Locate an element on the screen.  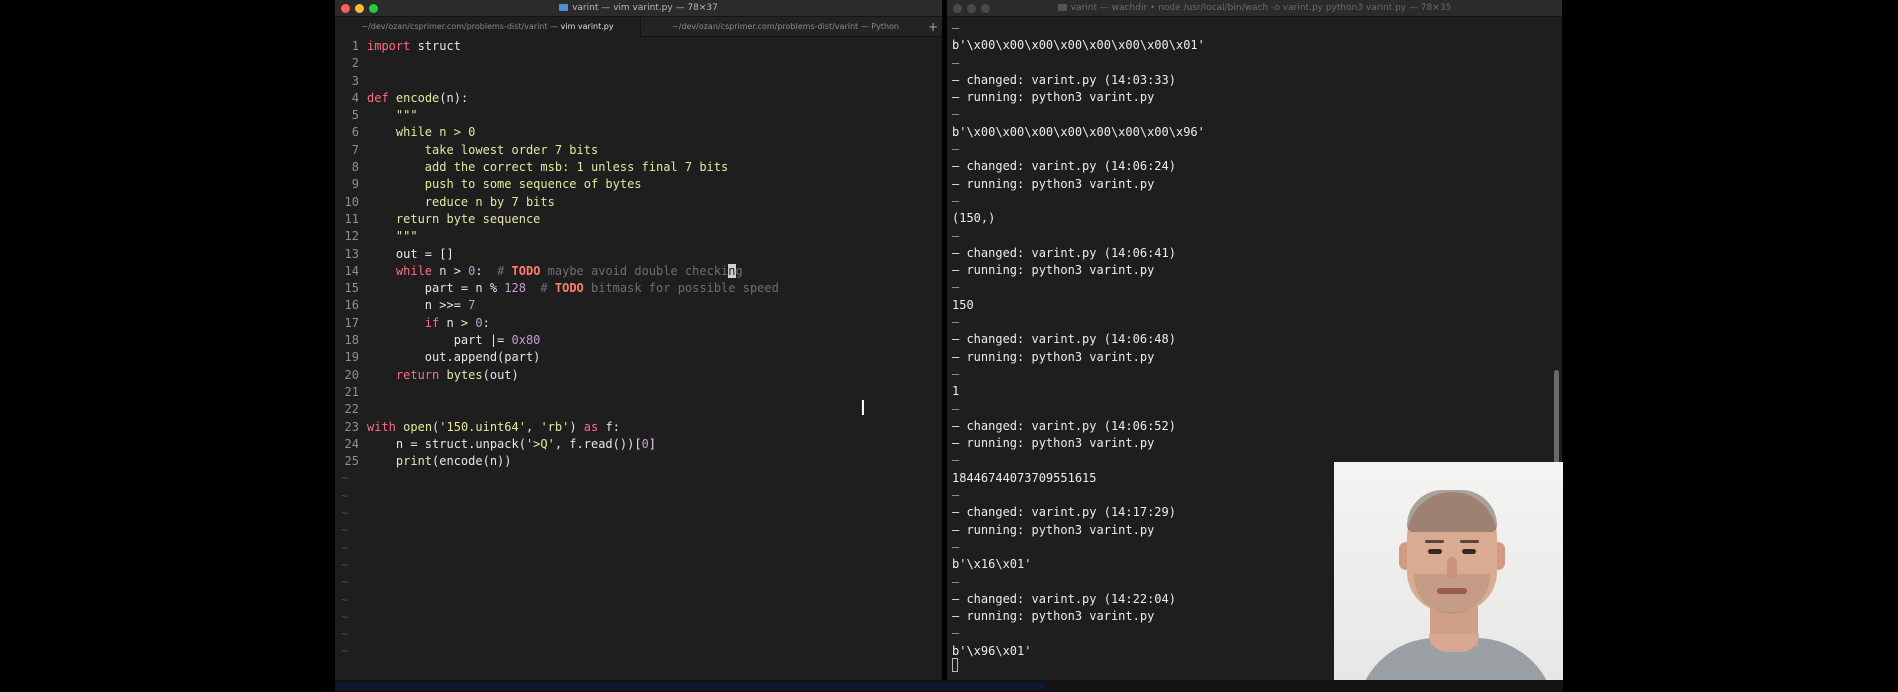
code-line: 3 is located at coordinates (638, 81).